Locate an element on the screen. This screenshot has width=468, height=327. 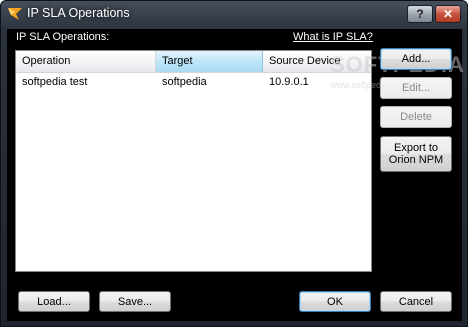
delete-button: Delete is located at coordinates (416, 117).